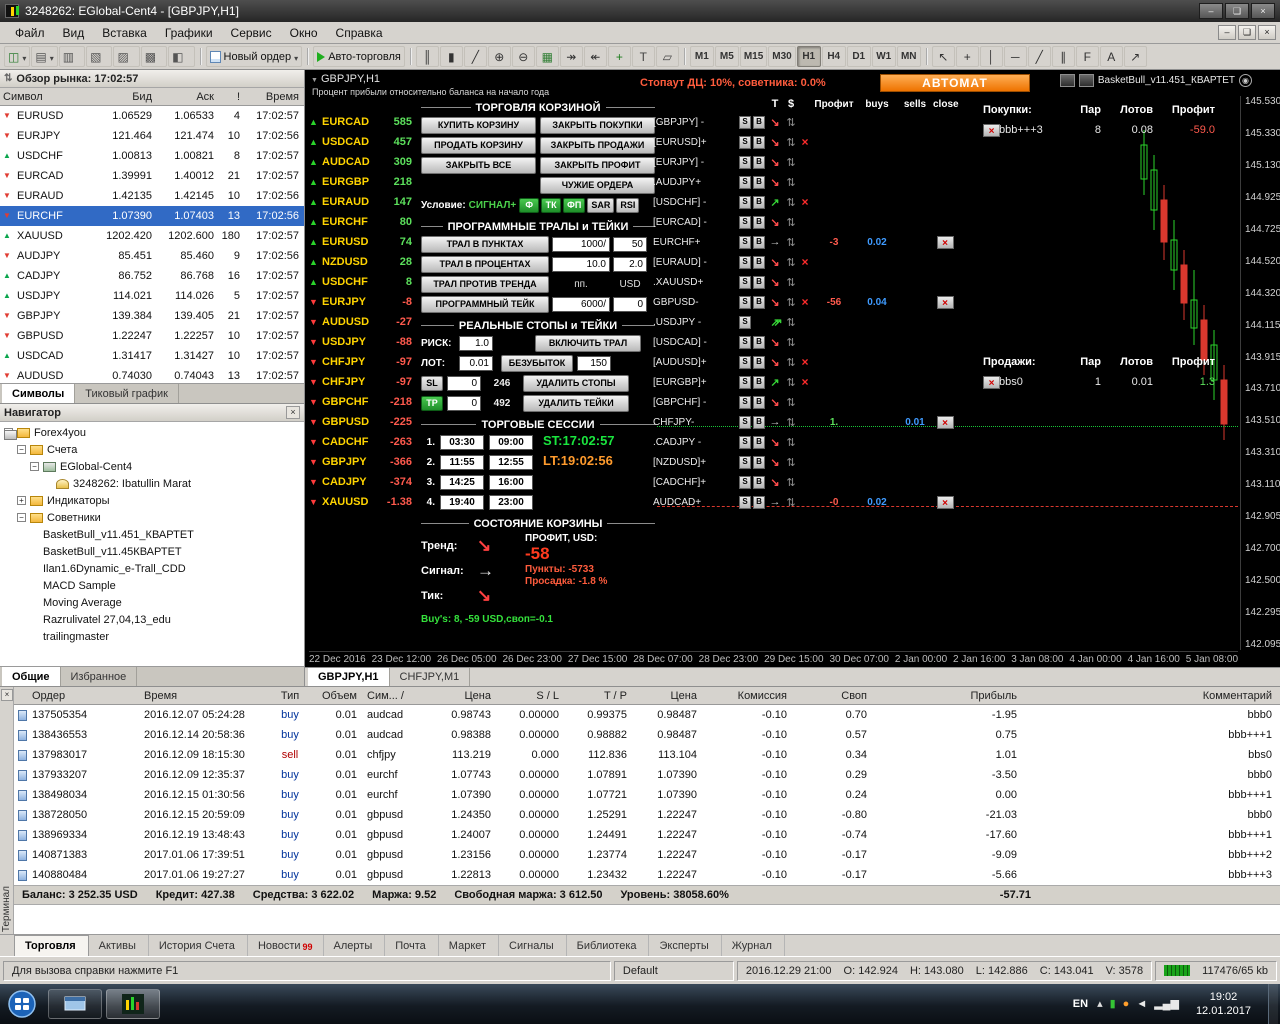 The width and height of the screenshot is (1280, 1024). I want to click on menu-item: Файл, so click(30, 33).